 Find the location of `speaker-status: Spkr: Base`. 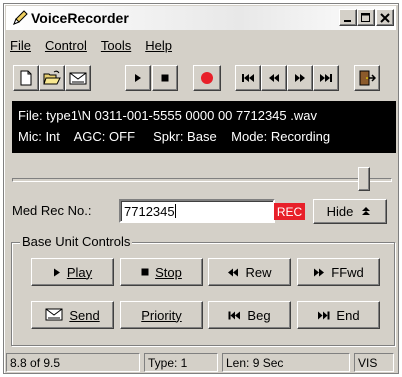

speaker-status: Spkr: Base is located at coordinates (185, 136).